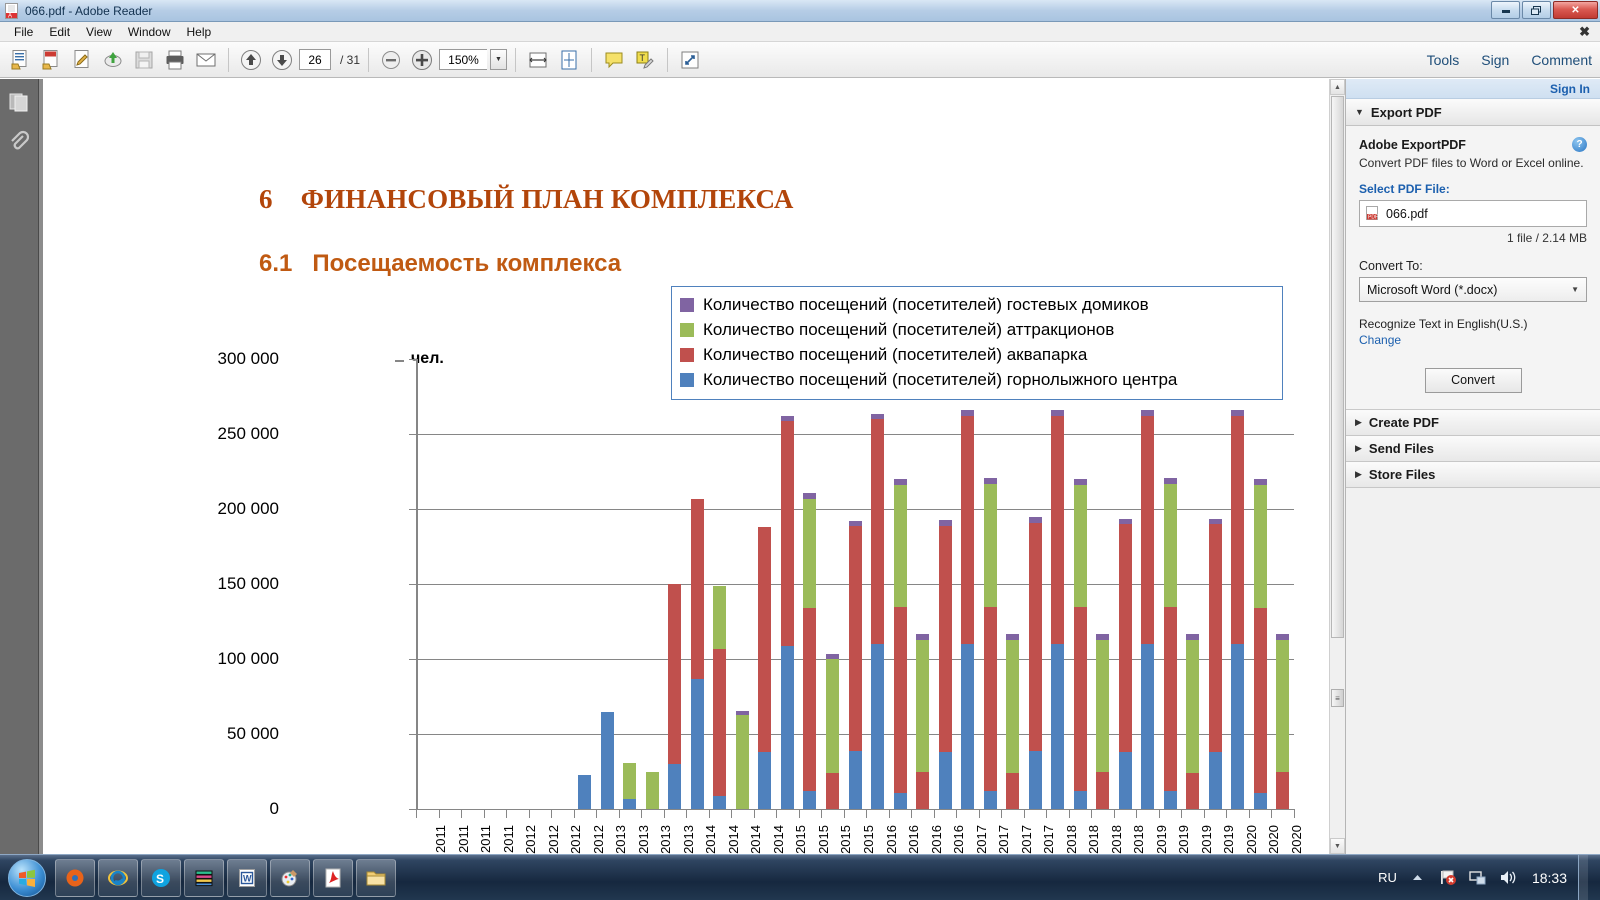  I want to click on scroll-down-arrow-icon: ▼, so click(1337, 846).